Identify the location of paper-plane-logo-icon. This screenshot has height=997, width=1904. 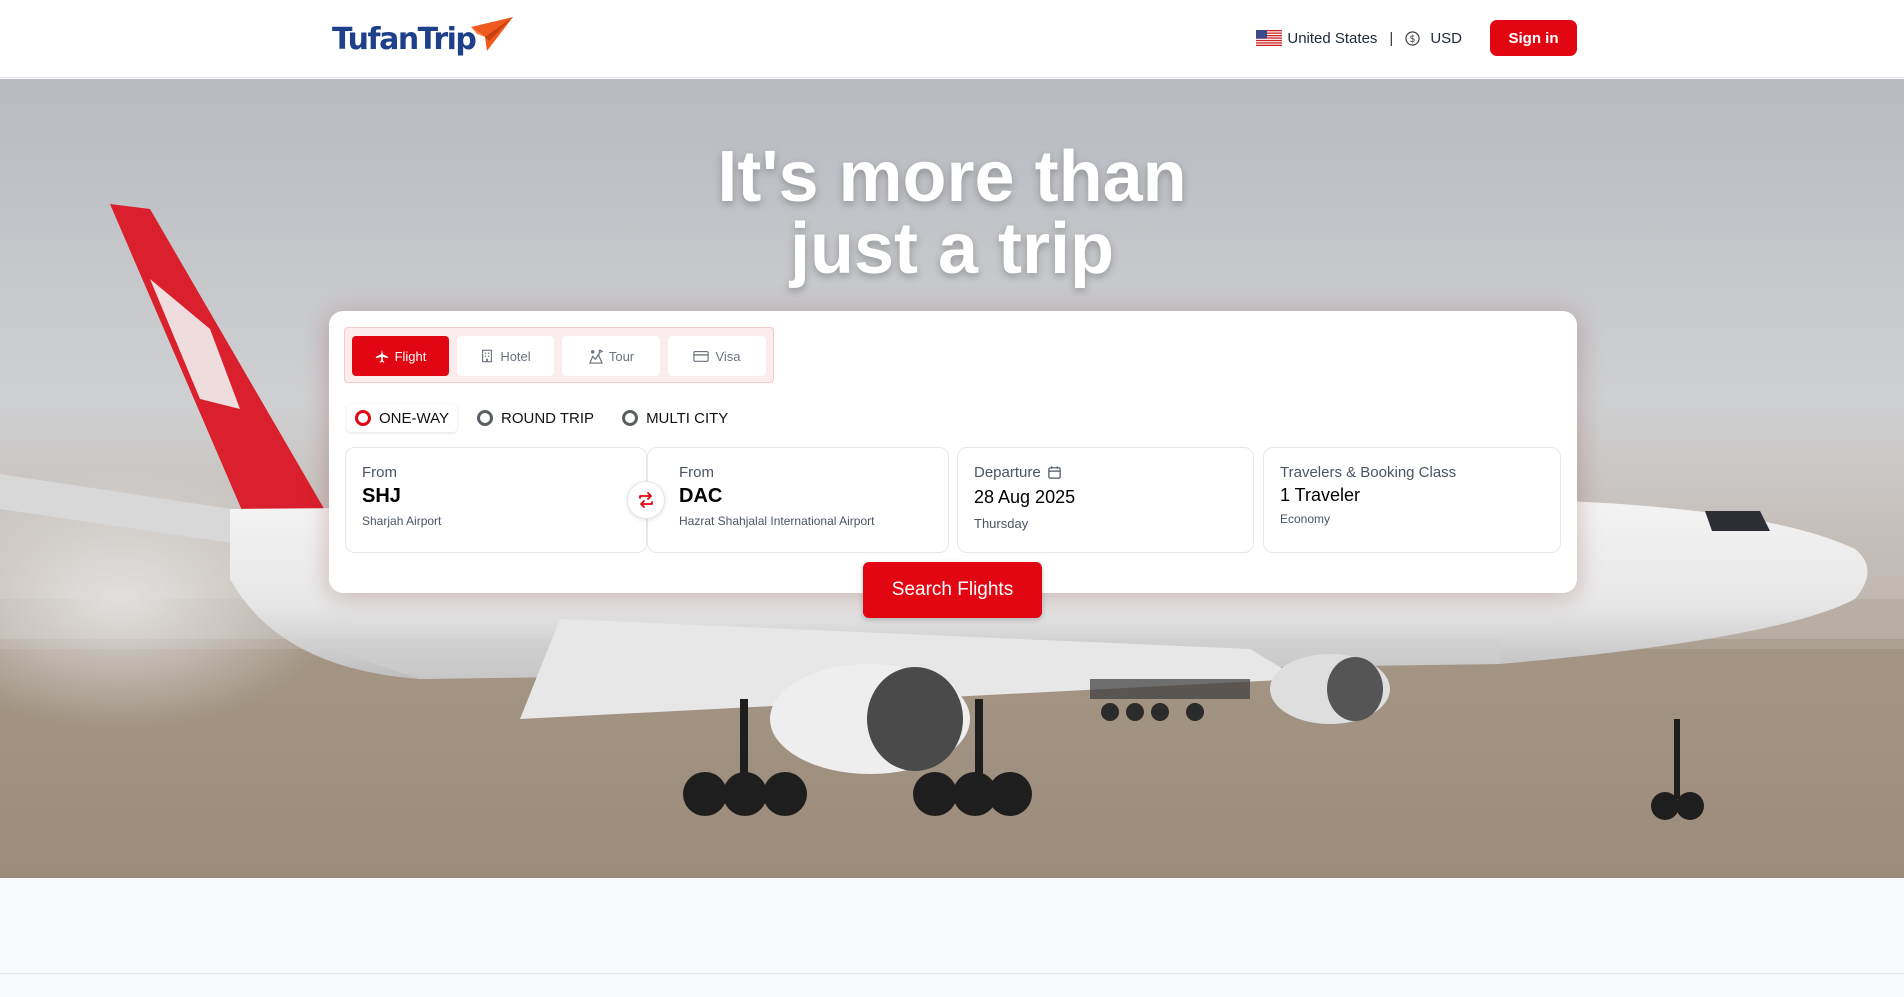
(492, 34).